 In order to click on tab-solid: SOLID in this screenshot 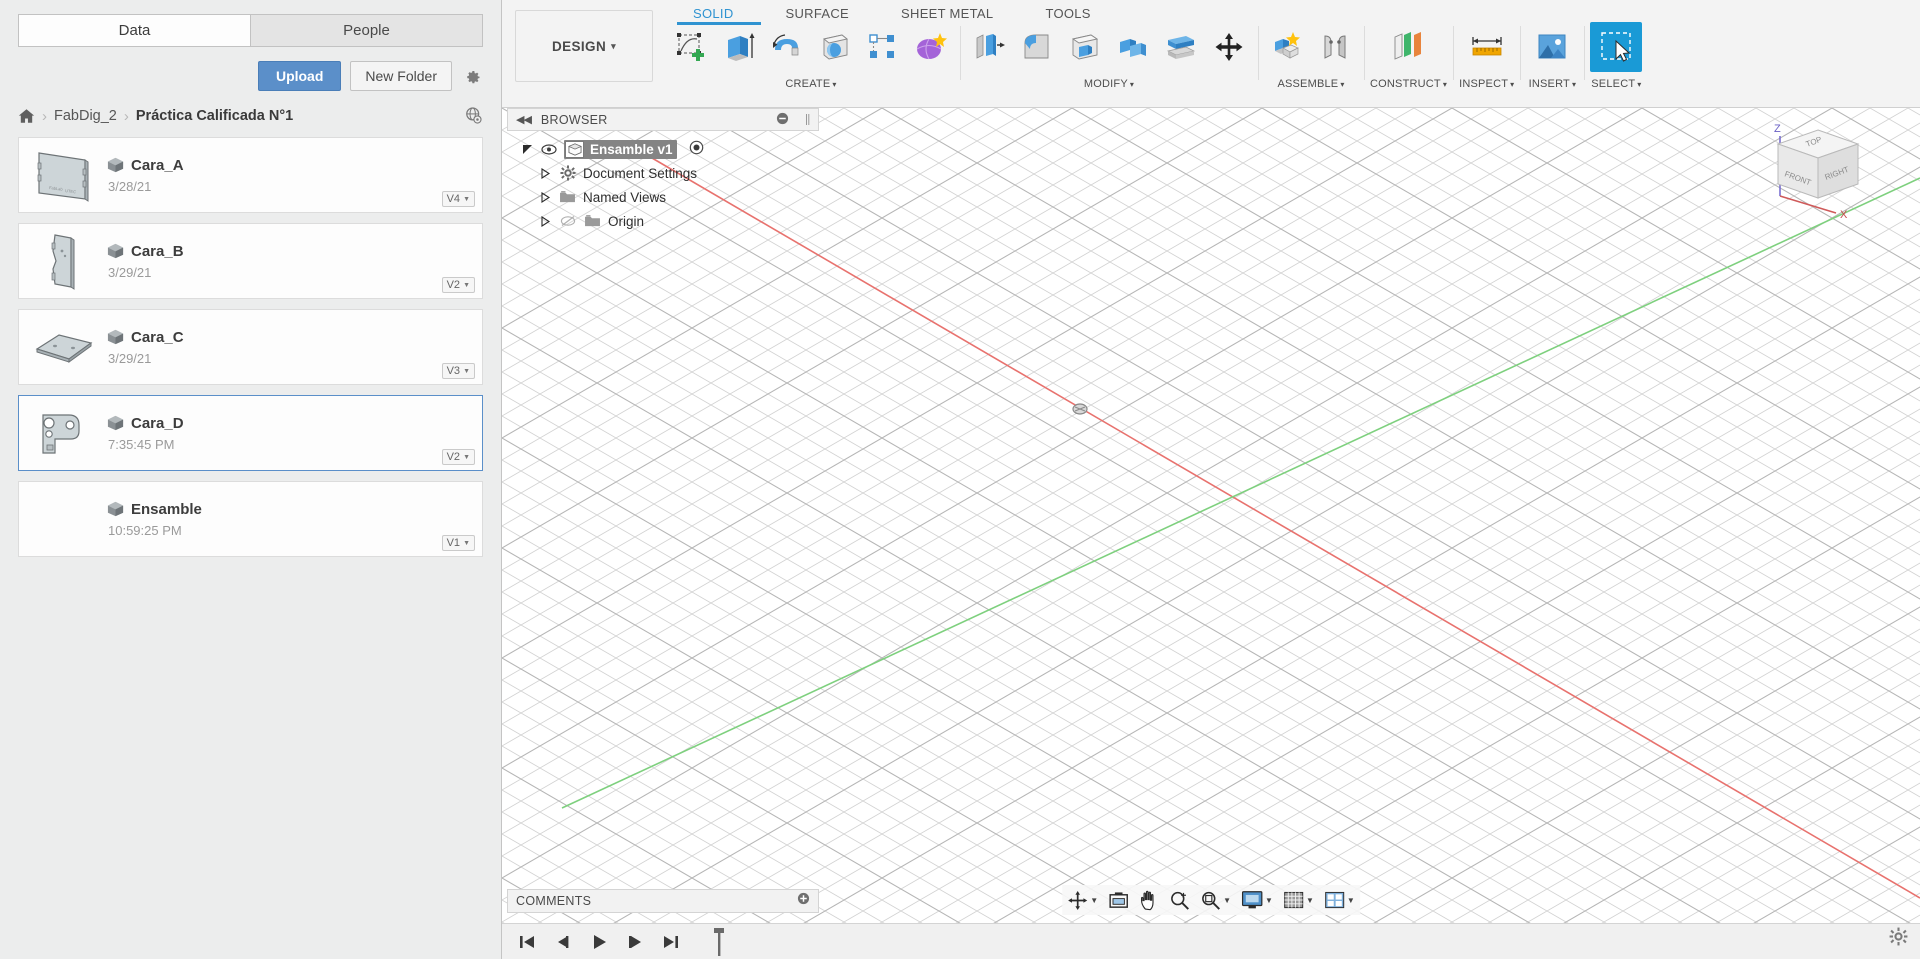, I will do `click(713, 13)`.